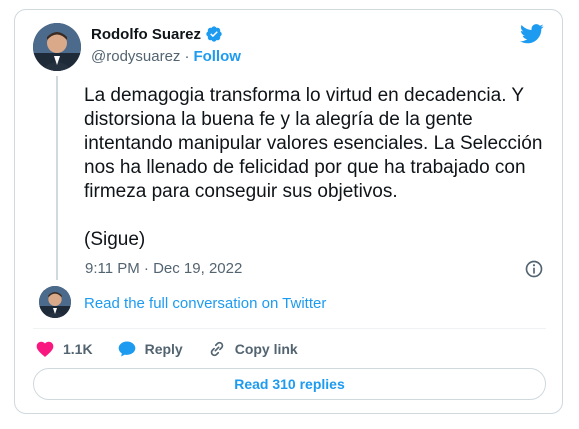 The image size is (579, 429). I want to click on thread-line, so click(57, 178).